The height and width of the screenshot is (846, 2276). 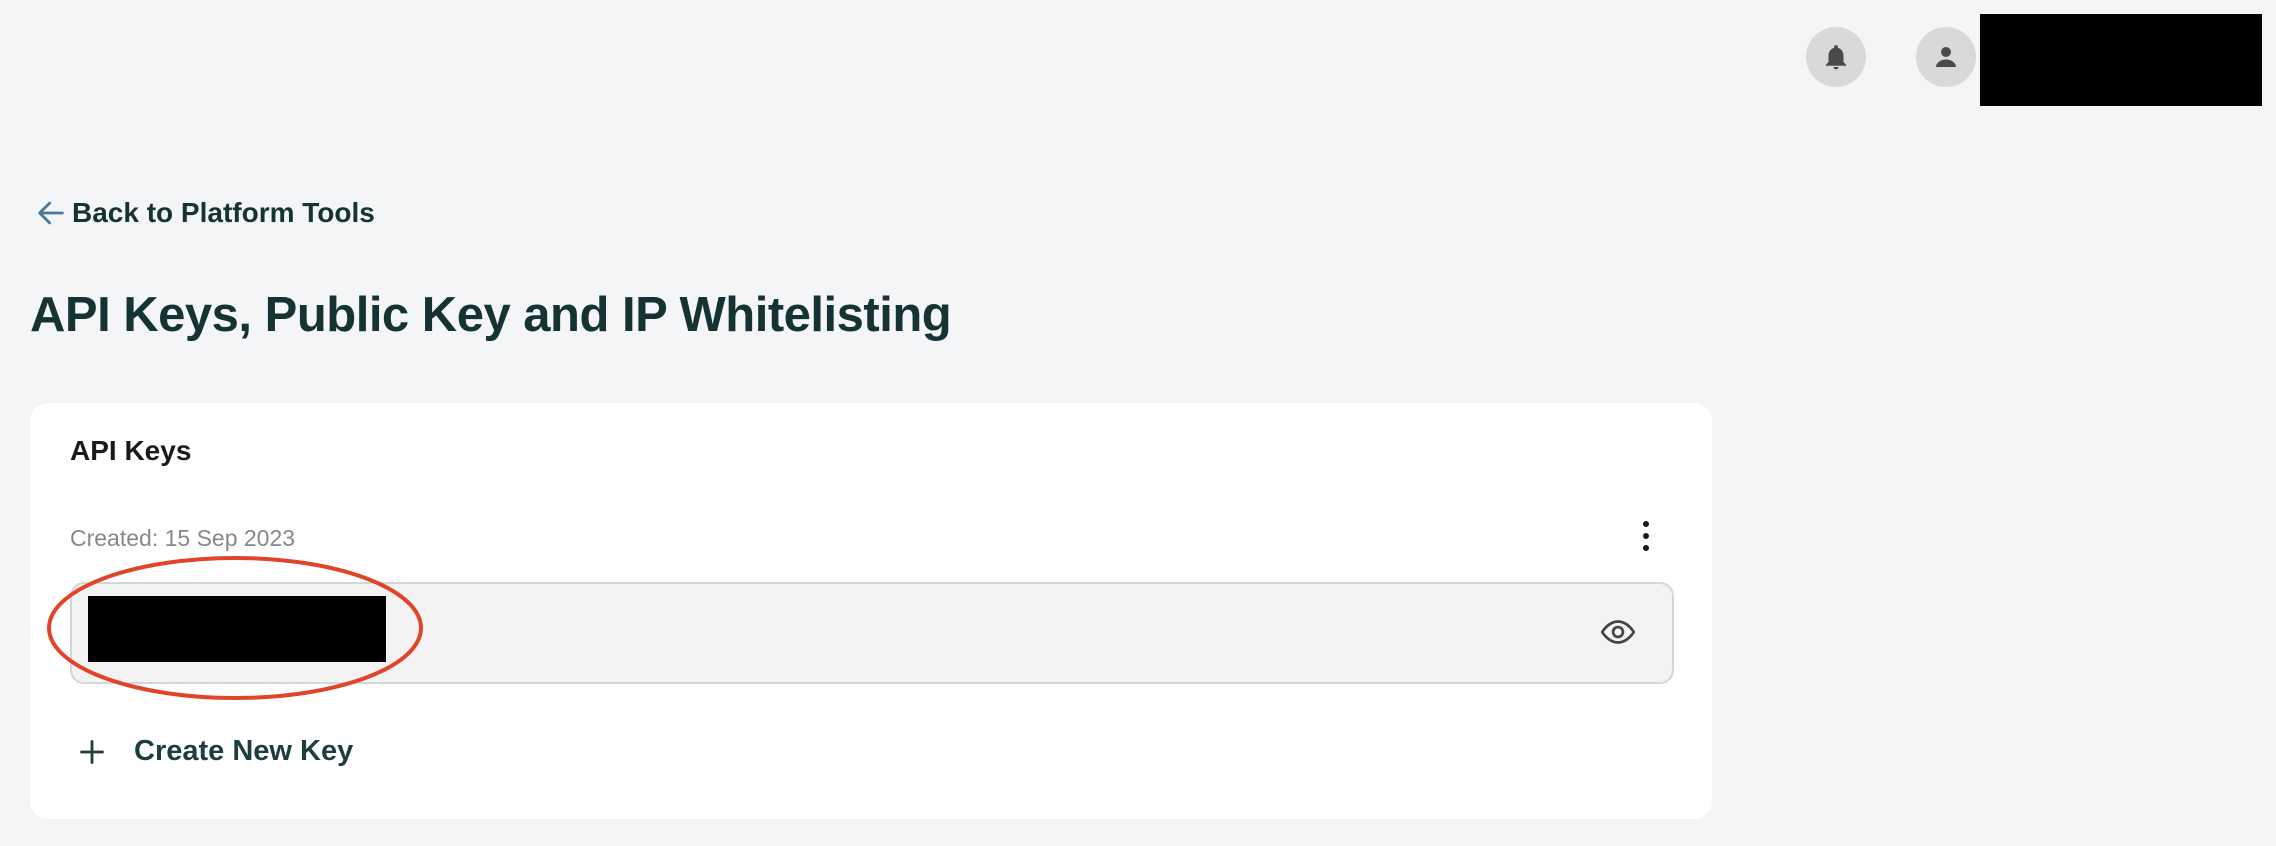 I want to click on notifications-button, so click(x=1836, y=57).